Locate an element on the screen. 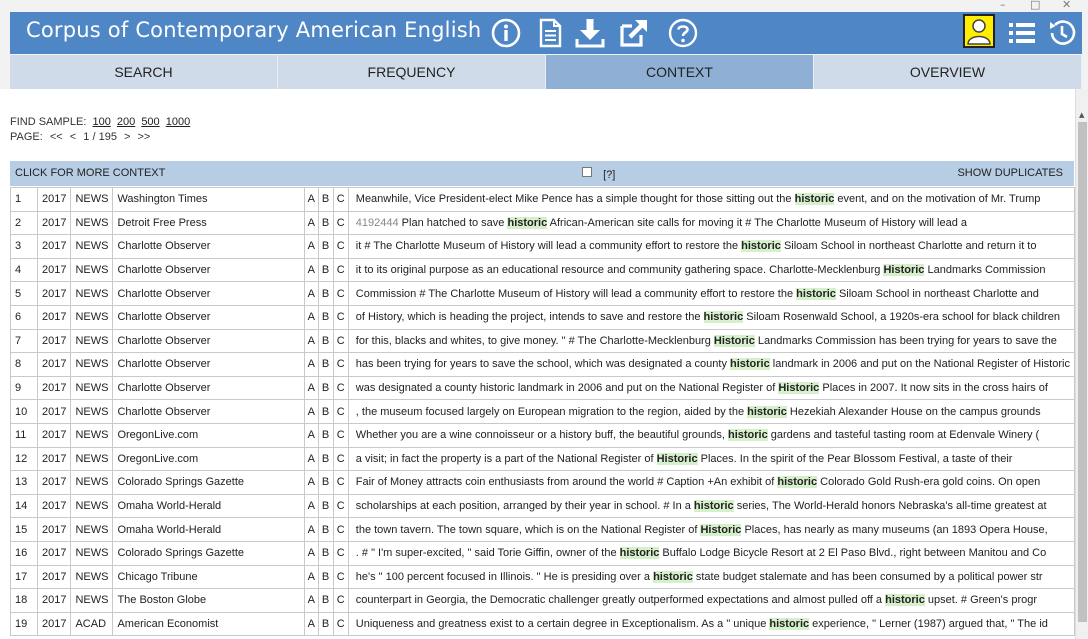 Image resolution: width=1088 pixels, height=639 pixels. context-help-link: [?] is located at coordinates (609, 175).